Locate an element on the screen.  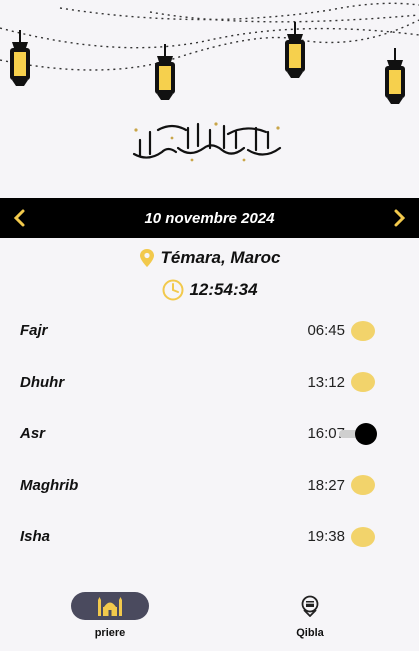
prayer-time: 06:45 is located at coordinates (326, 331).